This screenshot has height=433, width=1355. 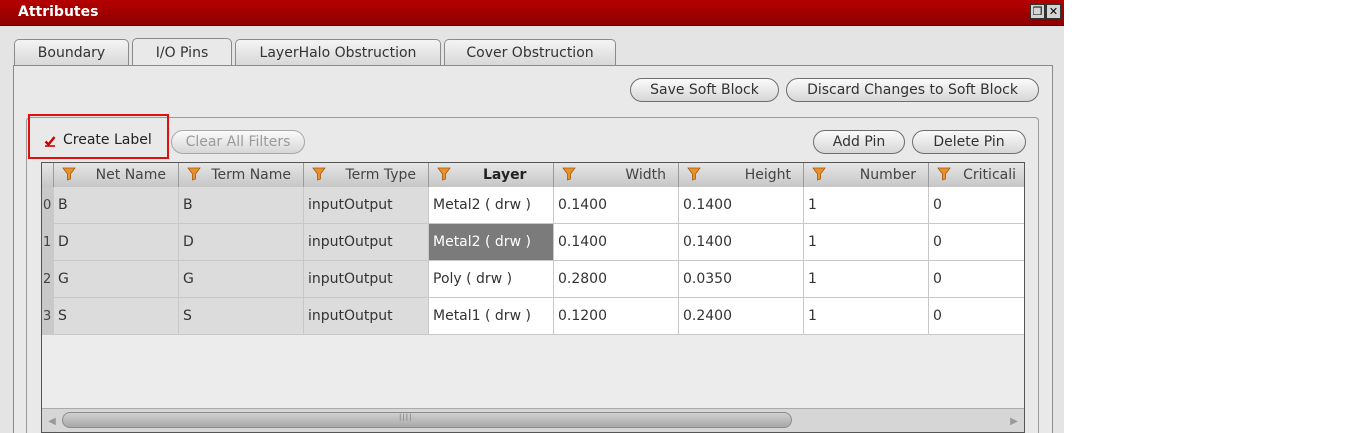 What do you see at coordinates (767, 175) in the screenshot?
I see `column-header-label: Height` at bounding box center [767, 175].